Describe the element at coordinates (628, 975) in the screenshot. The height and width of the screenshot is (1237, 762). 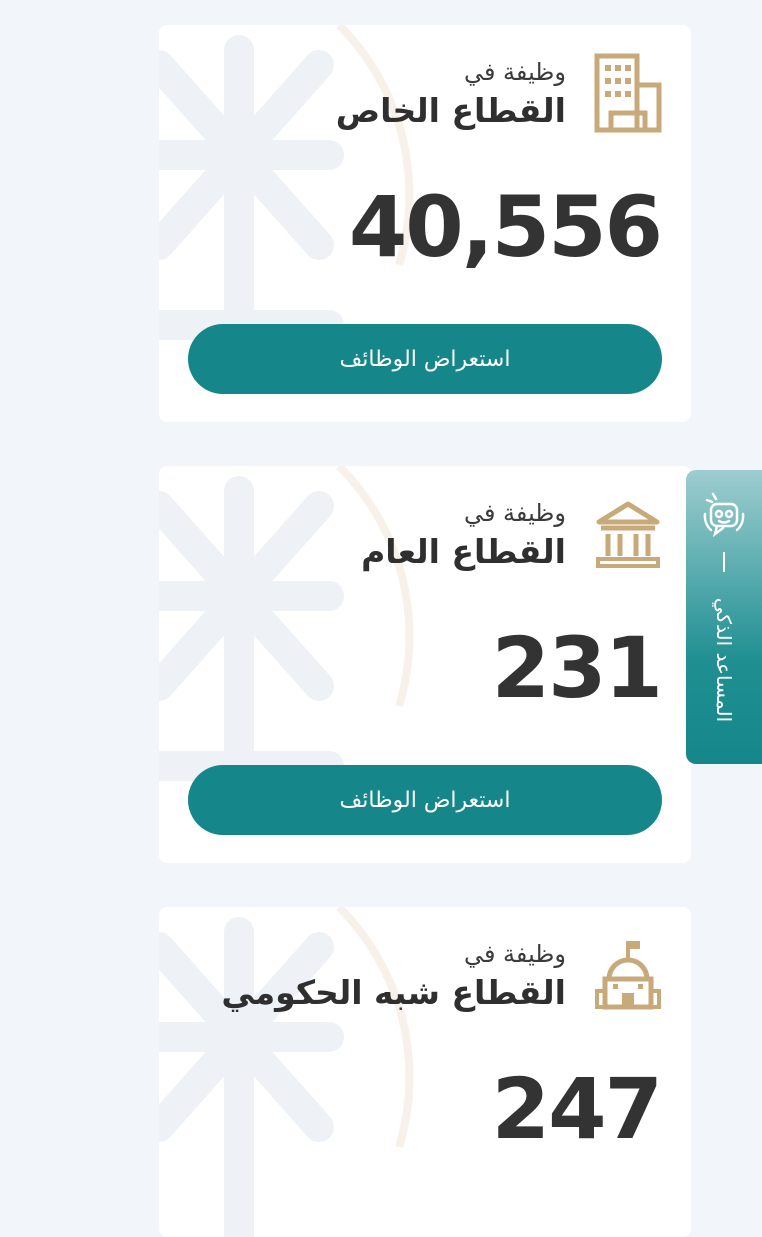
I see `semi-government-building-icon` at that location.